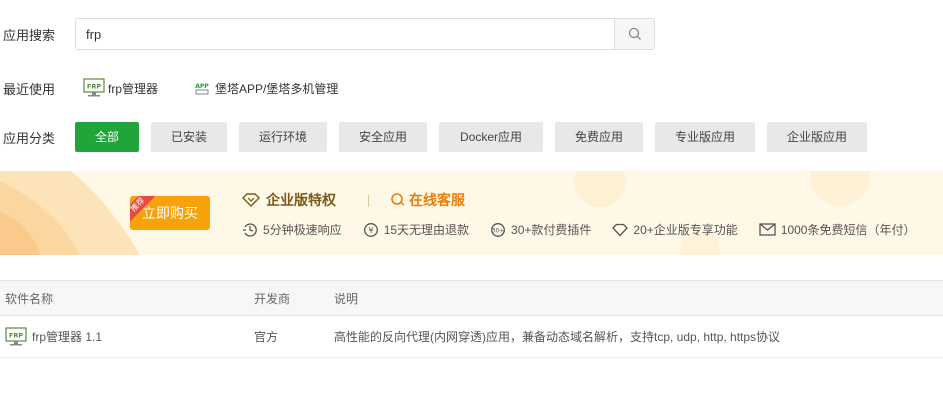 Image resolution: width=943 pixels, height=405 pixels. Describe the element at coordinates (705, 137) in the screenshot. I see `category-pro: 专业版应用` at that location.